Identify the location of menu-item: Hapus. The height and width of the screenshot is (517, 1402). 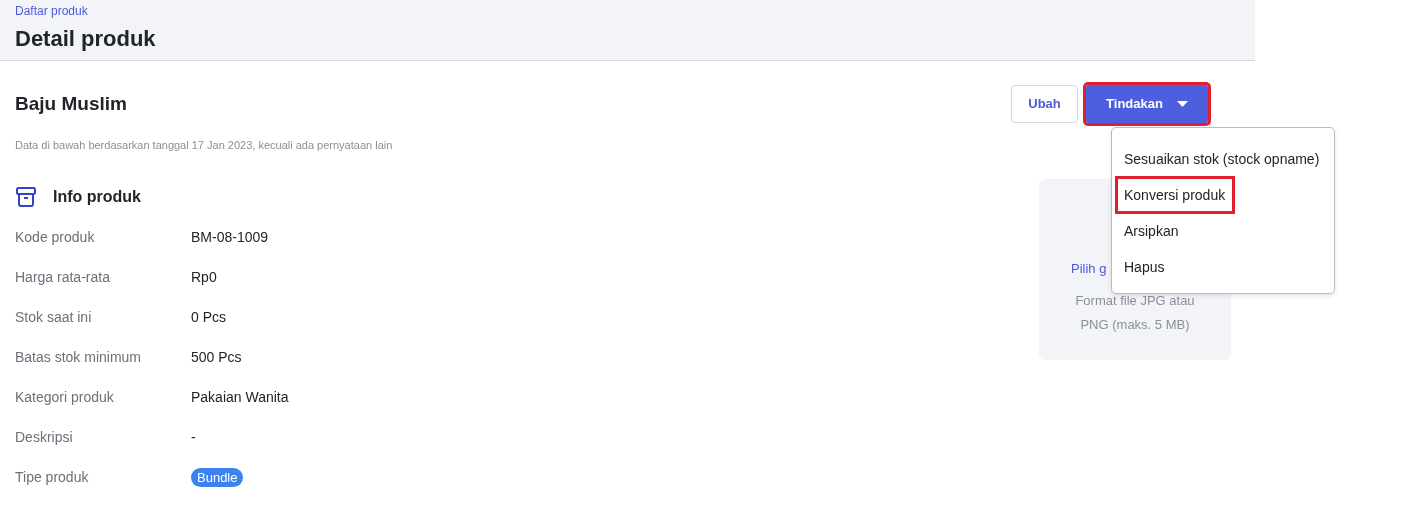
(1138, 267).